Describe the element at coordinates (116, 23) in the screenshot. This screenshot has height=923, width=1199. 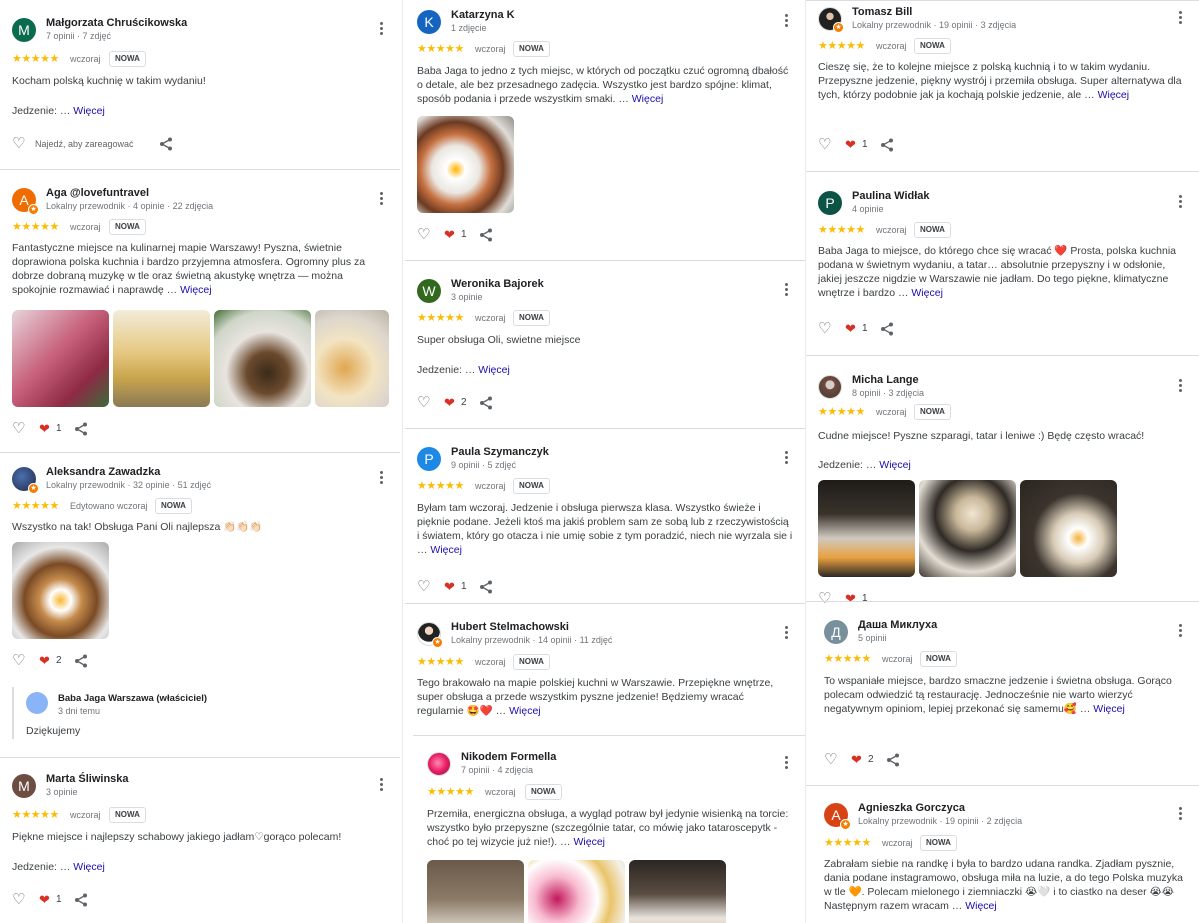
I see `reviewer-name: Małgorzata Chruścikowska` at that location.